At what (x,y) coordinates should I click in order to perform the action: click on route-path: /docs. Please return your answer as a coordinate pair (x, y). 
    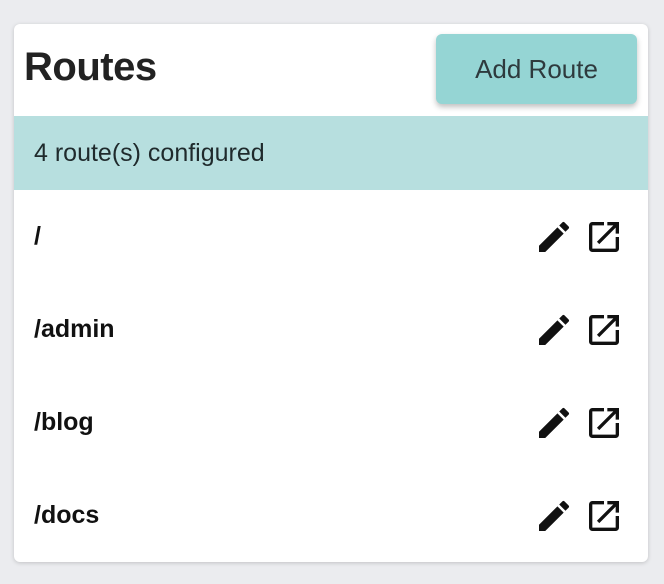
    Looking at the image, I should click on (67, 515).